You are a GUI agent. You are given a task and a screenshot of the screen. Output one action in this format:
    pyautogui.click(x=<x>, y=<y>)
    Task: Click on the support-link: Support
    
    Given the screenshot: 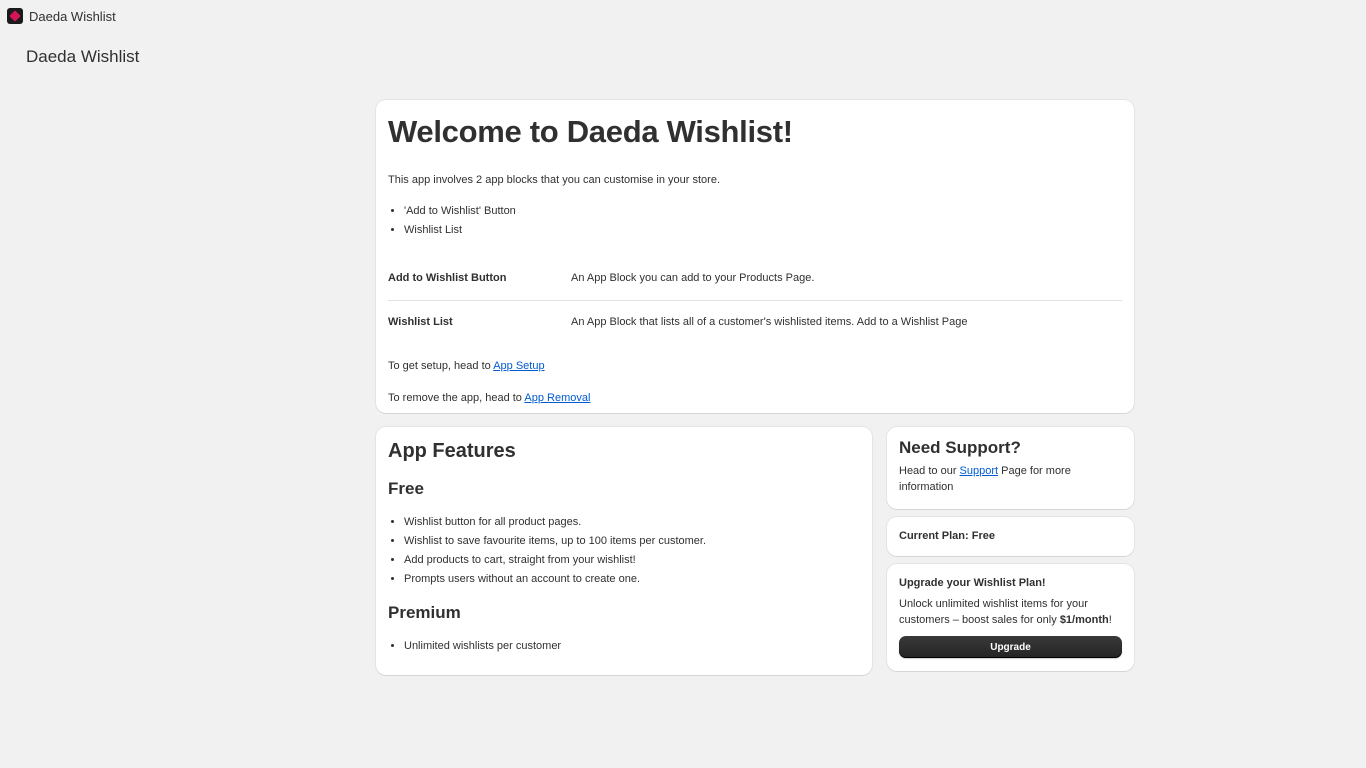 What is the action you would take?
    pyautogui.click(x=979, y=471)
    